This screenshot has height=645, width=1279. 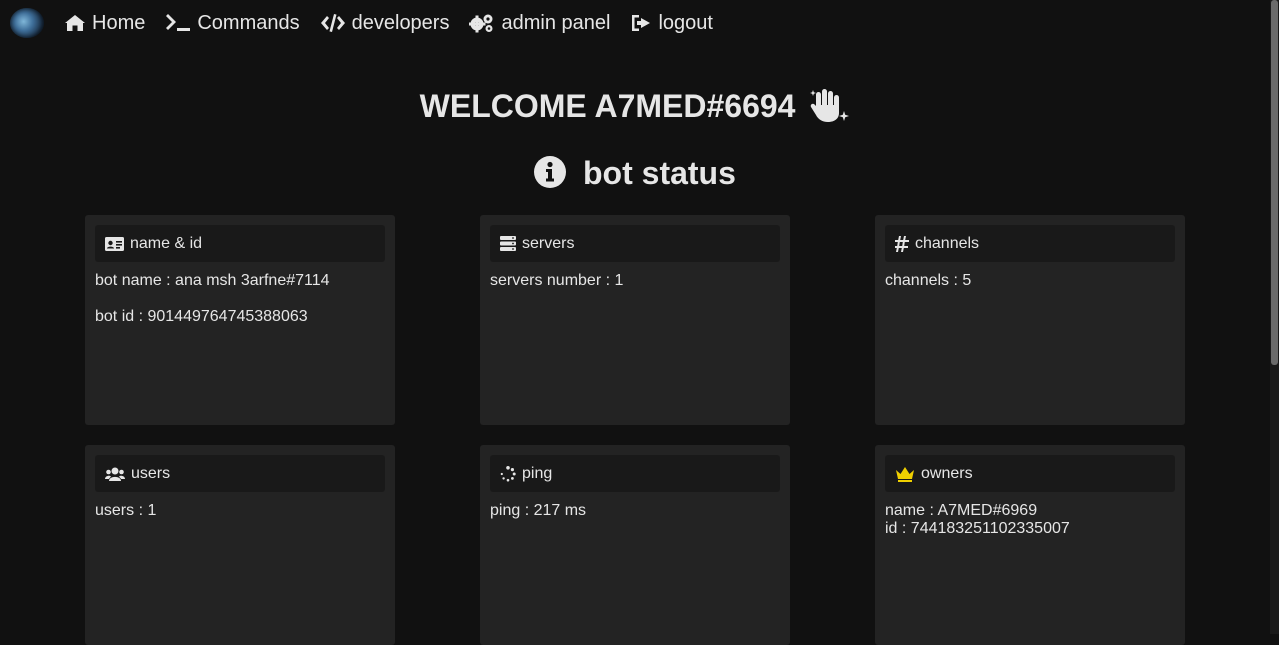 What do you see at coordinates (240, 545) in the screenshot?
I see `users-card: users users : 1` at bounding box center [240, 545].